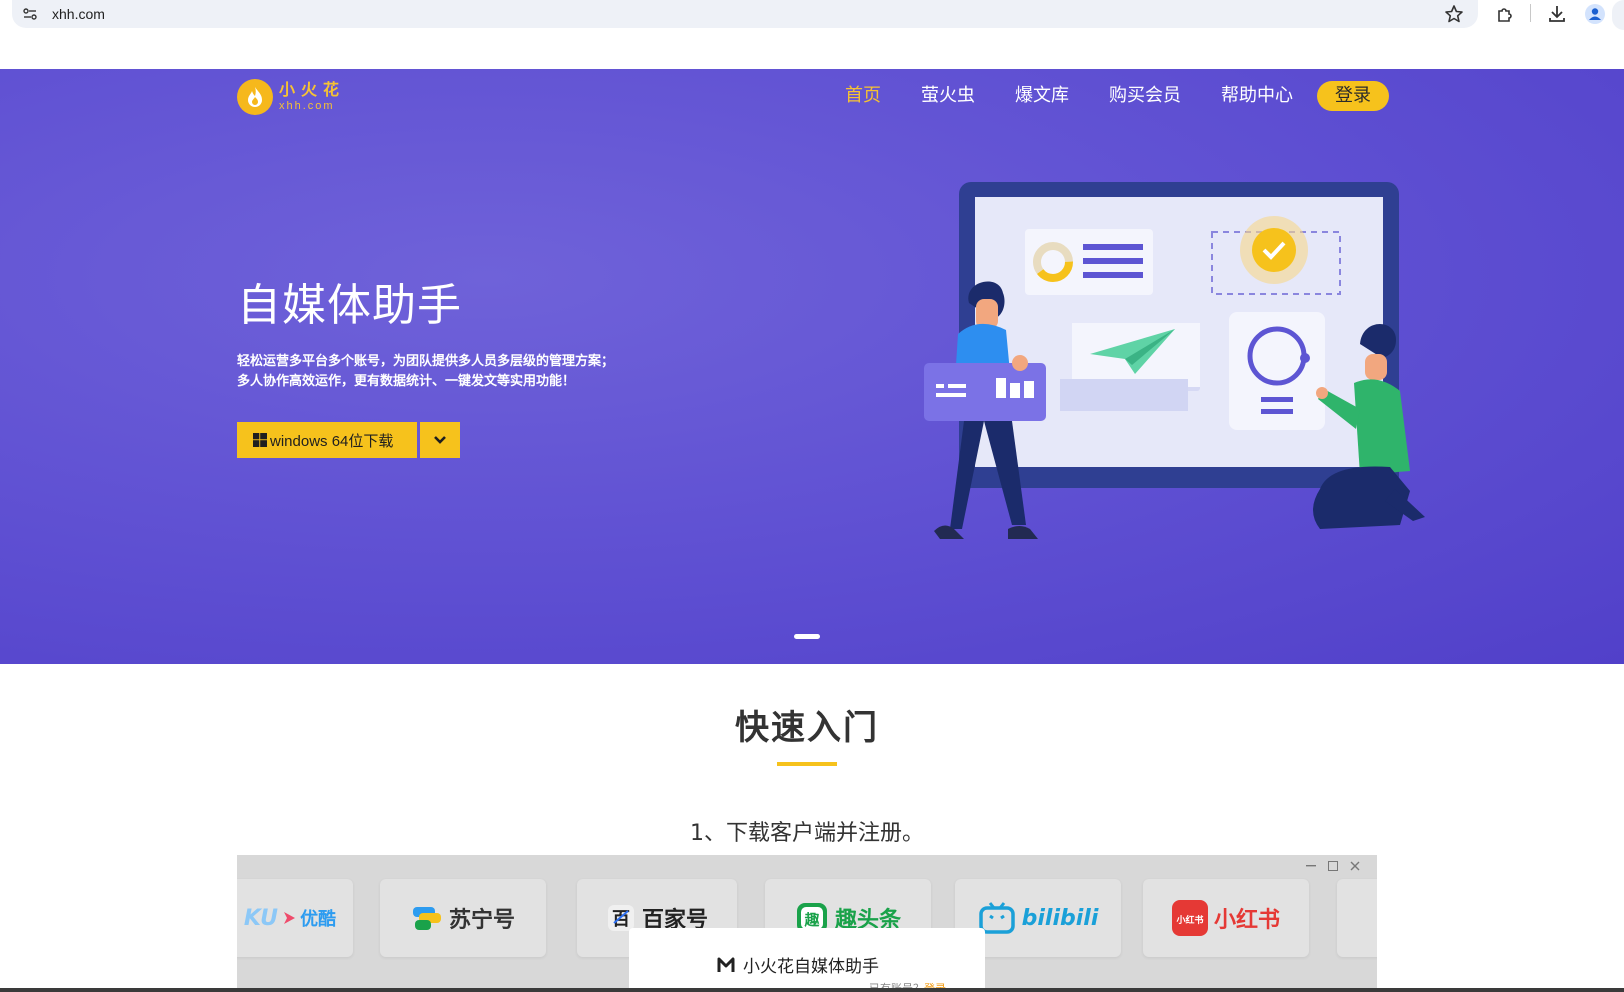 Image resolution: width=1624 pixels, height=992 pixels. I want to click on app-m-logo-icon, so click(726, 964).